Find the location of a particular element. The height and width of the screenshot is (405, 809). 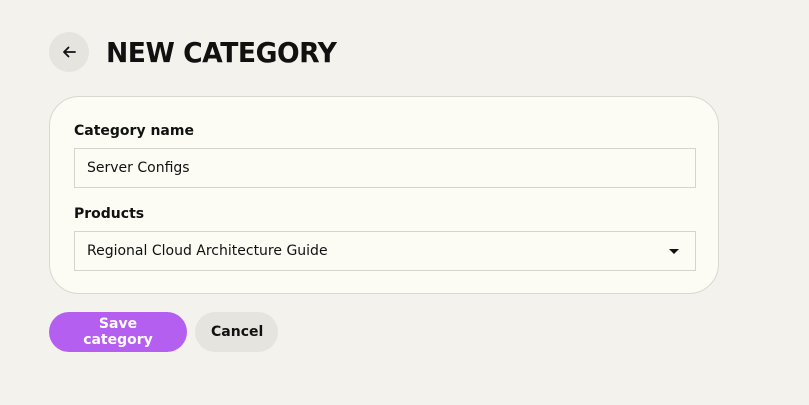

caret-down-icon is located at coordinates (674, 251).